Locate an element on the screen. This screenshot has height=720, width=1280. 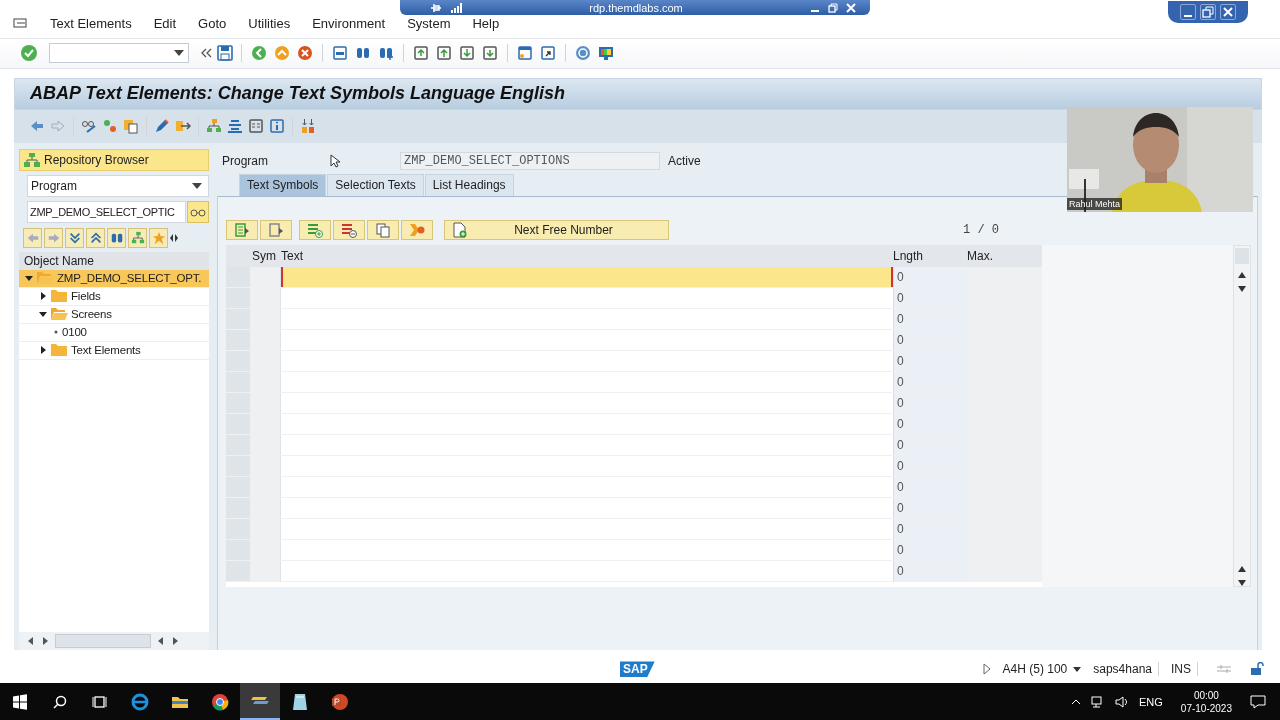
save-icon is located at coordinates (225, 53).